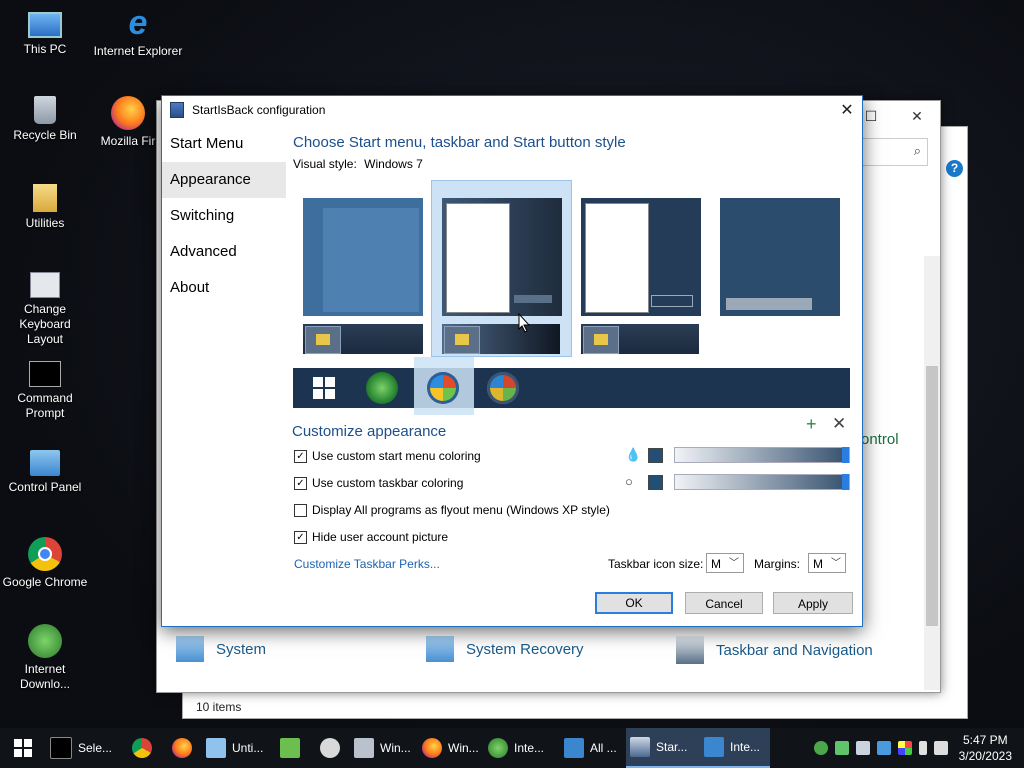 The image size is (1024, 768). Describe the element at coordinates (894, 152) in the screenshot. I see `search-box: ⌕` at that location.